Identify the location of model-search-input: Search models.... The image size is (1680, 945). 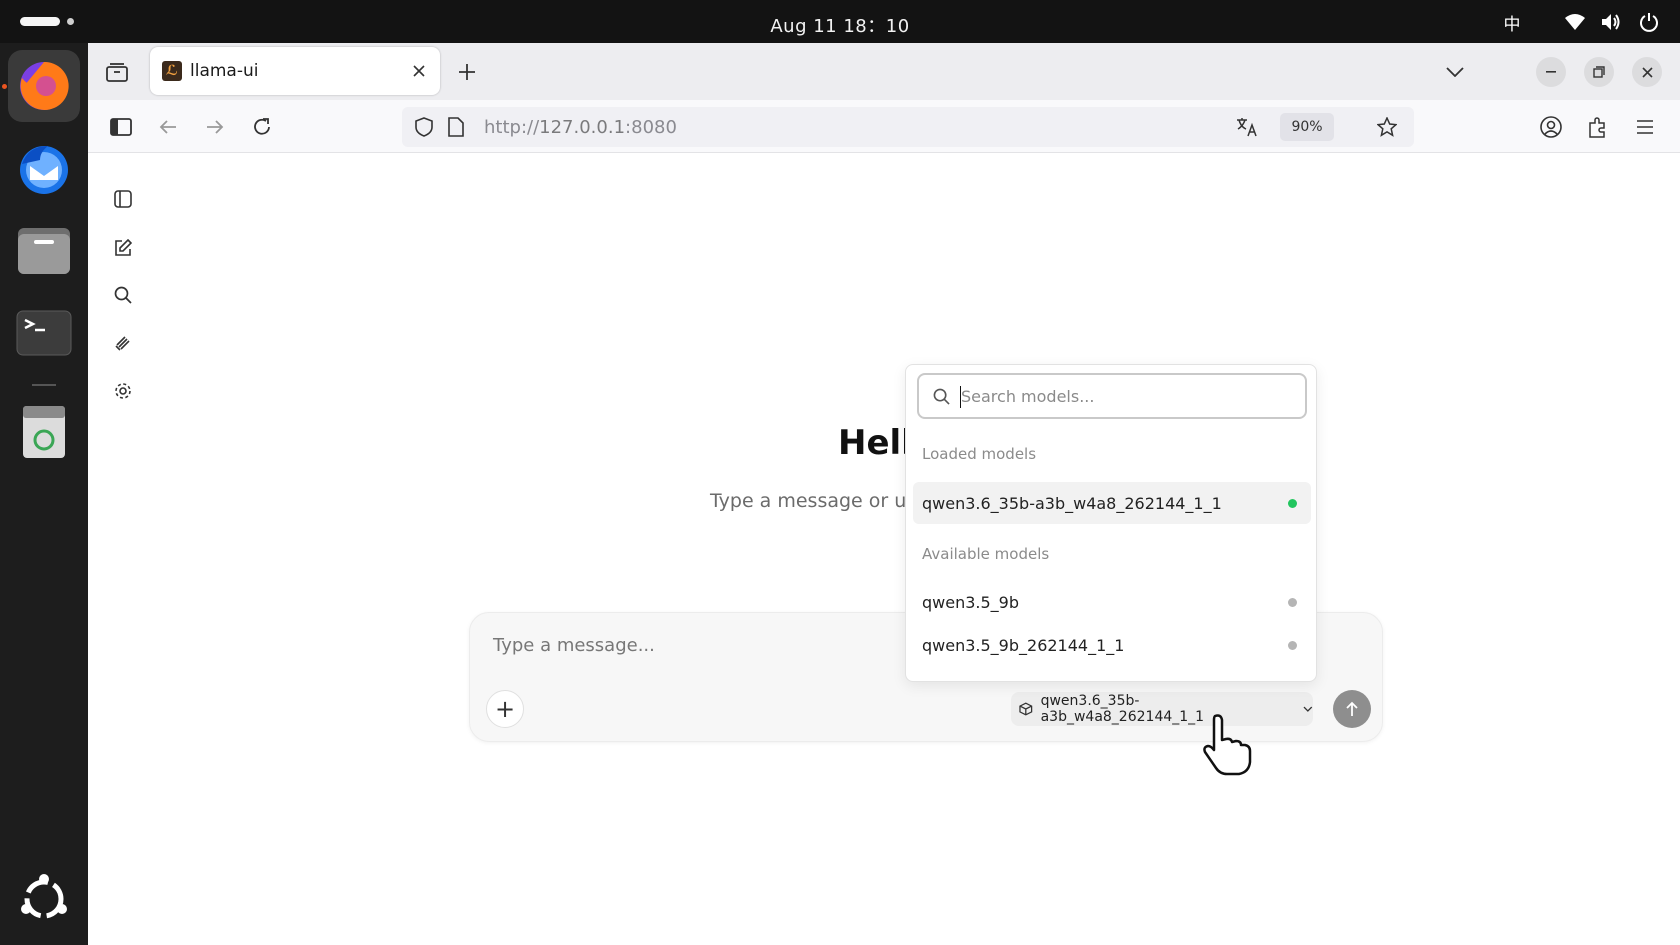
(1112, 396).